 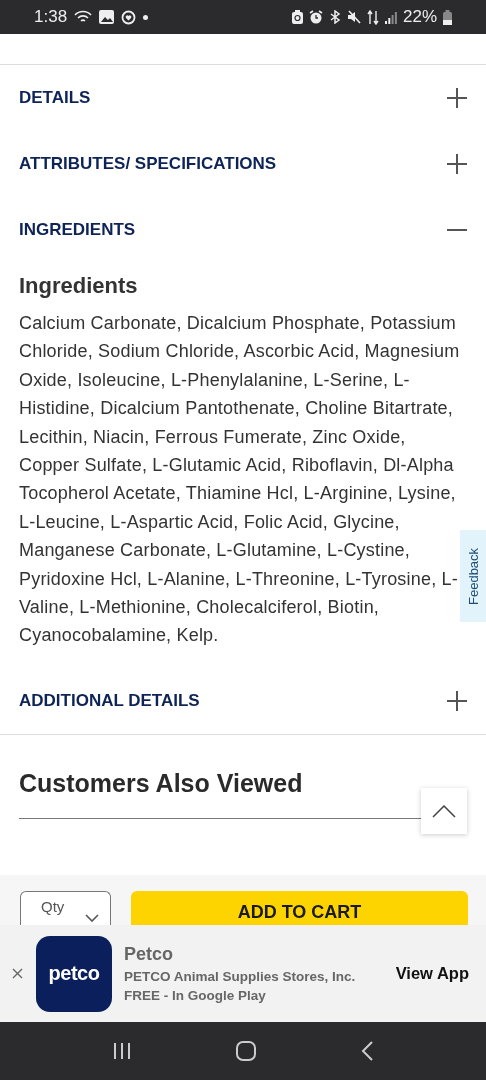 What do you see at coordinates (447, 17) in the screenshot?
I see `battery-icon` at bounding box center [447, 17].